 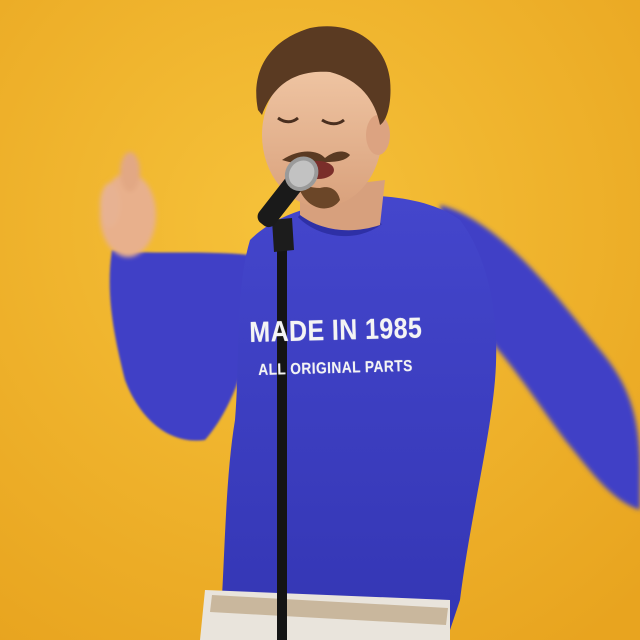 I want to click on mic-stand-pole, so click(x=282, y=430).